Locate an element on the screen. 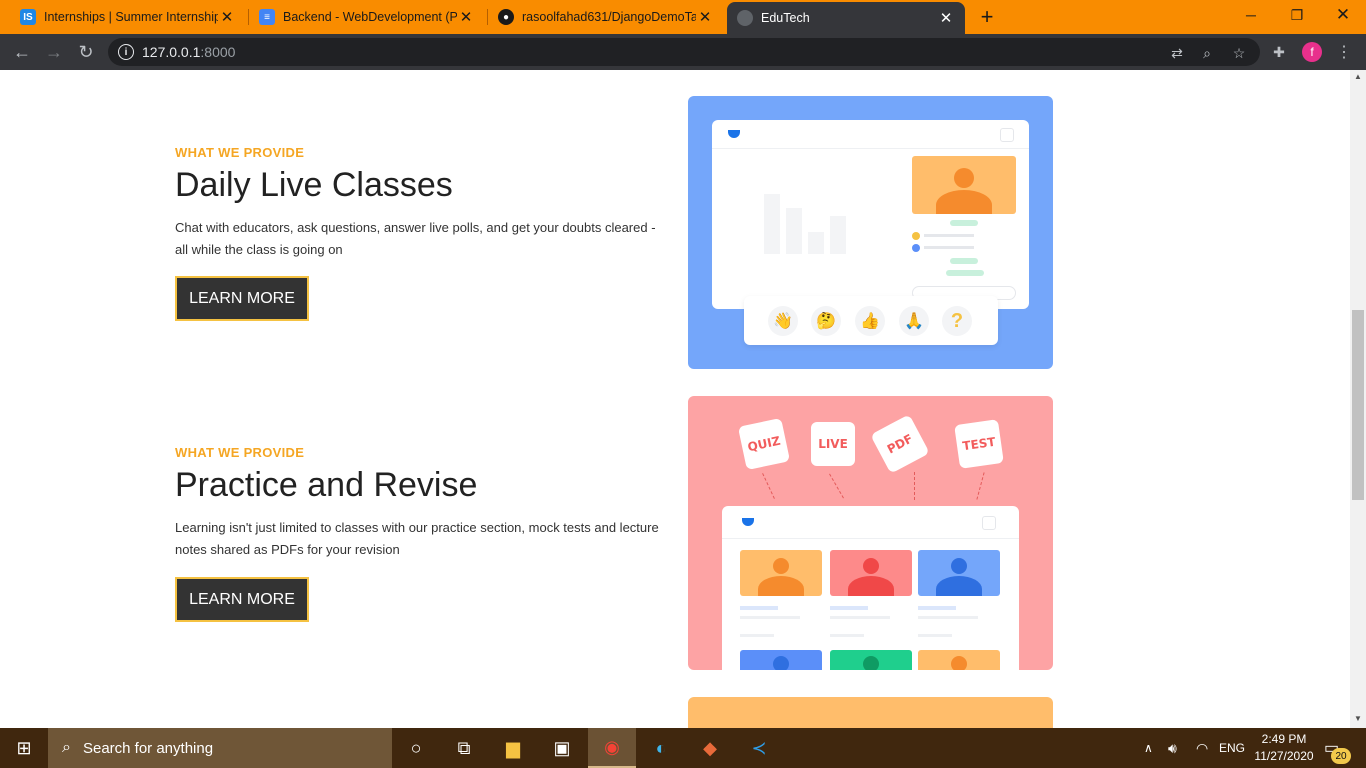  pdf-sticker: PDF is located at coordinates (900, 444).